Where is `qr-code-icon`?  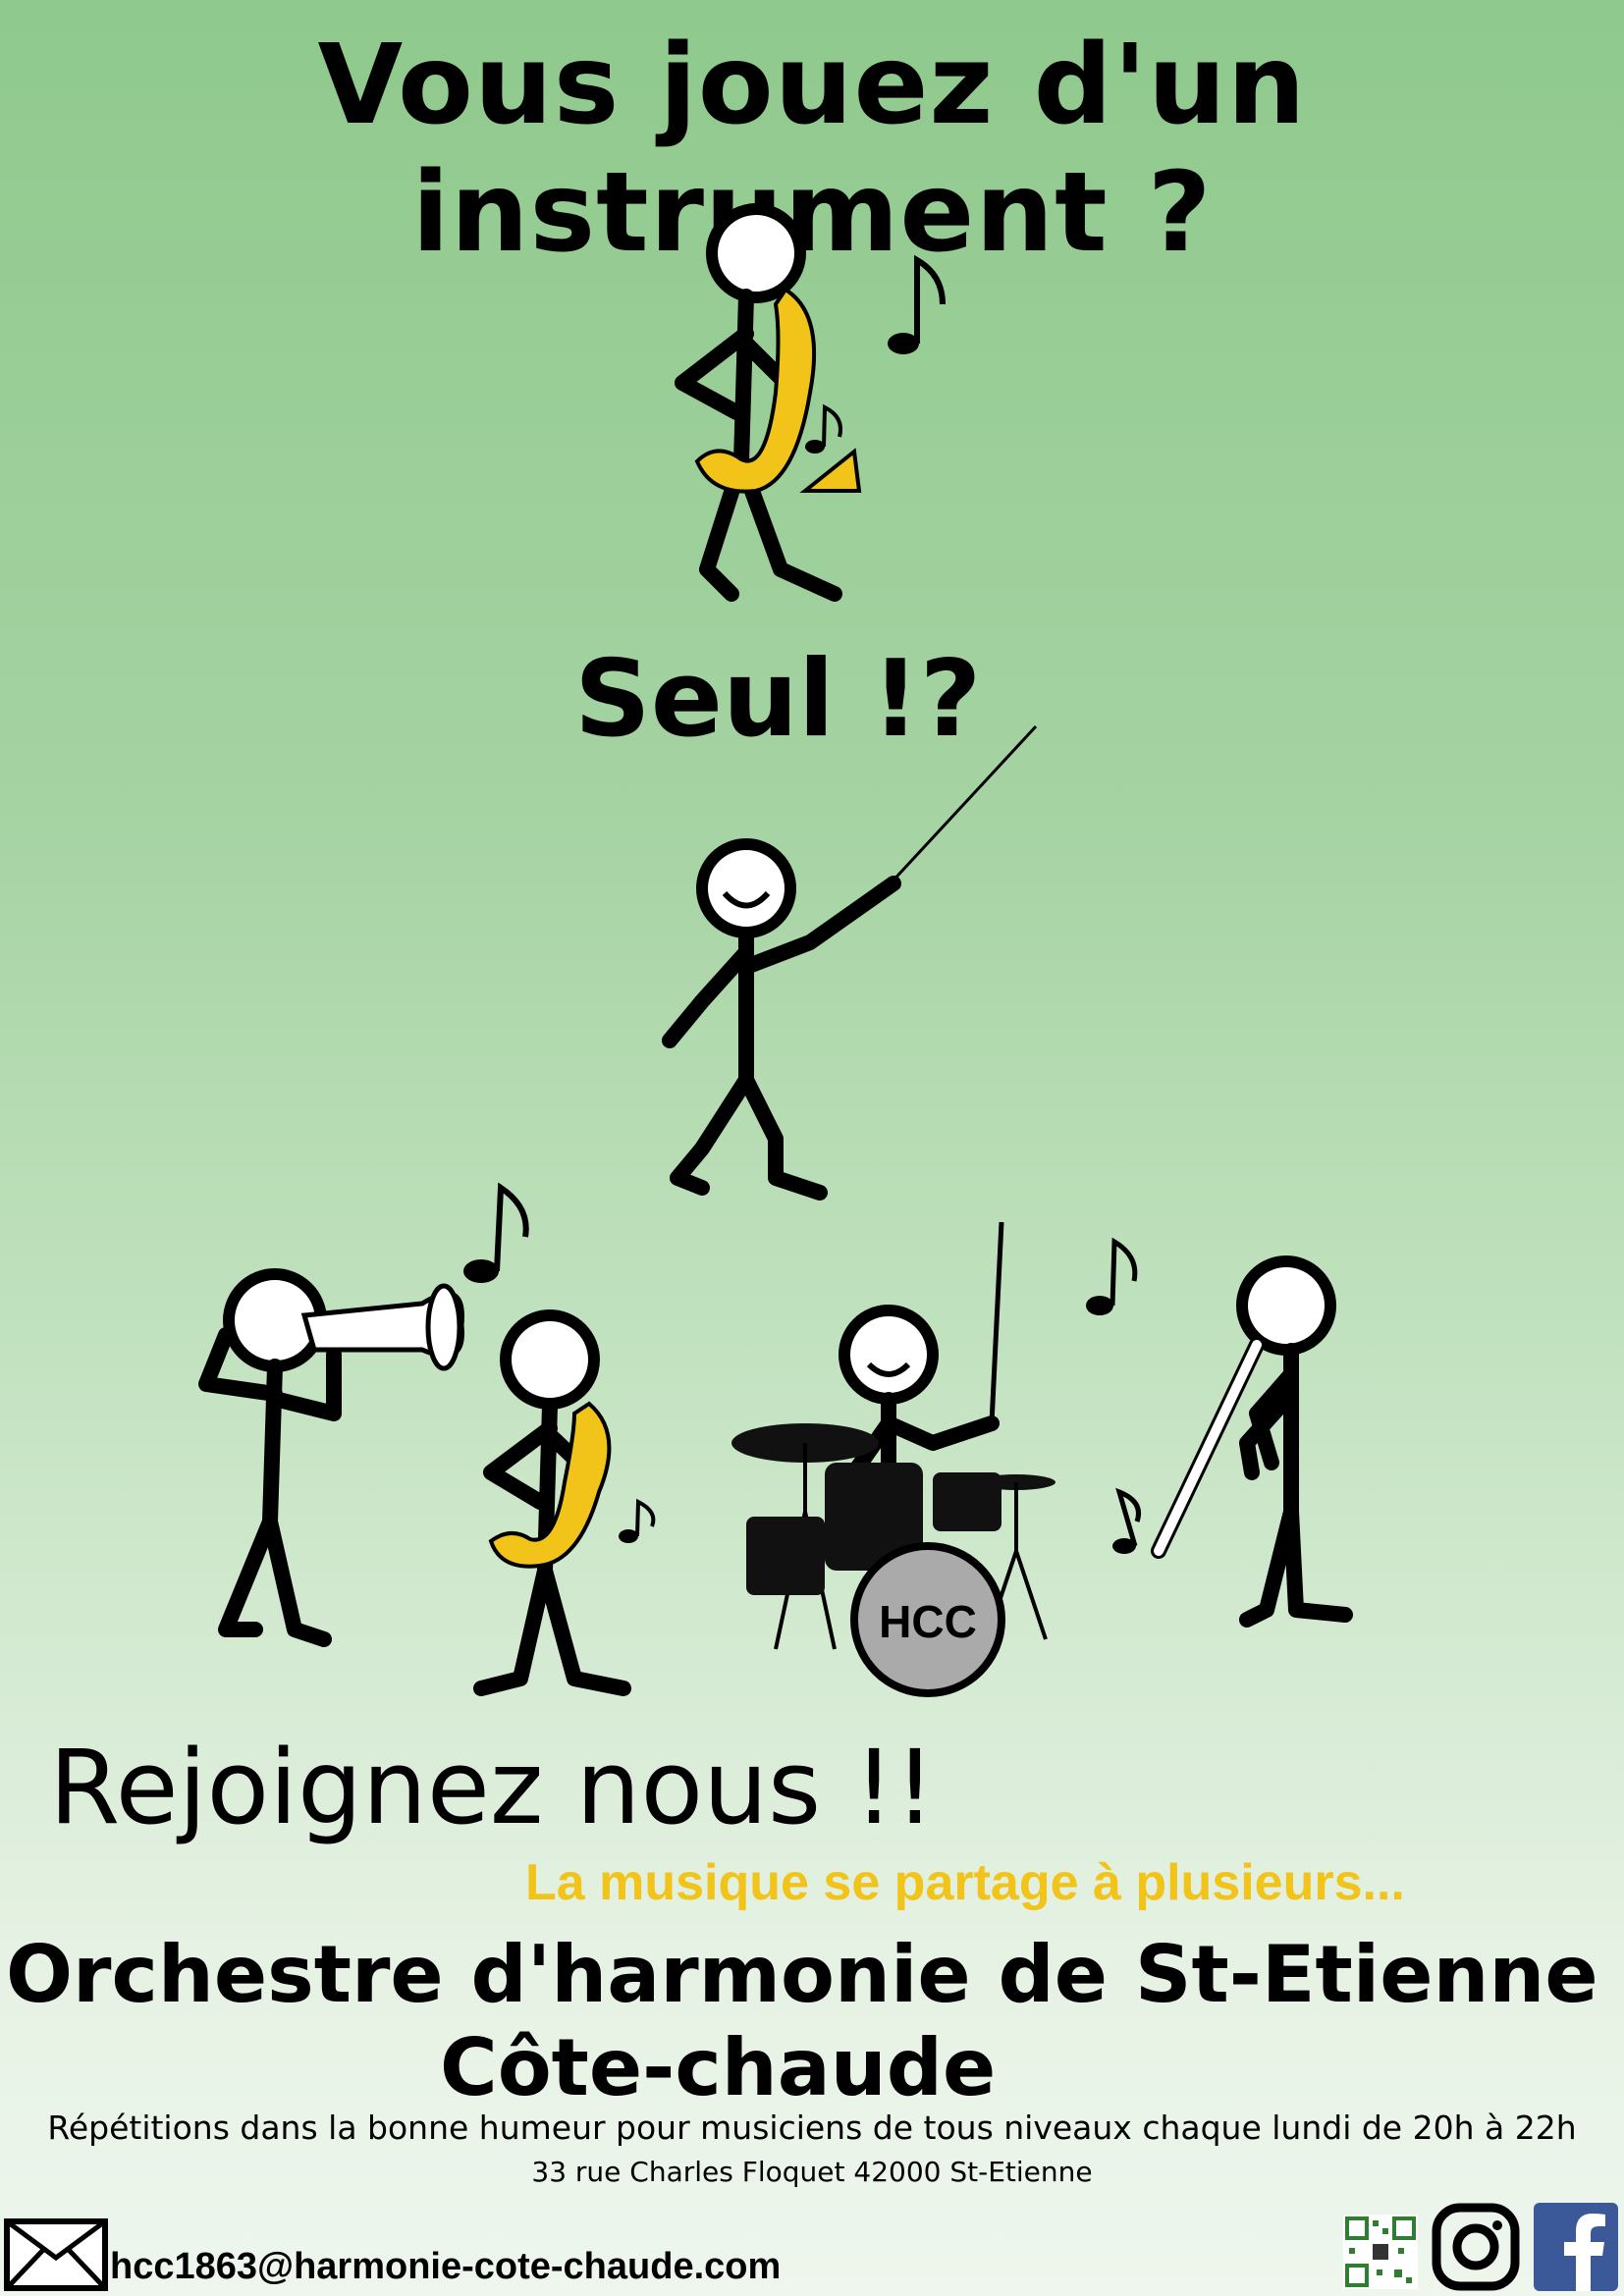 qr-code-icon is located at coordinates (1380, 2252).